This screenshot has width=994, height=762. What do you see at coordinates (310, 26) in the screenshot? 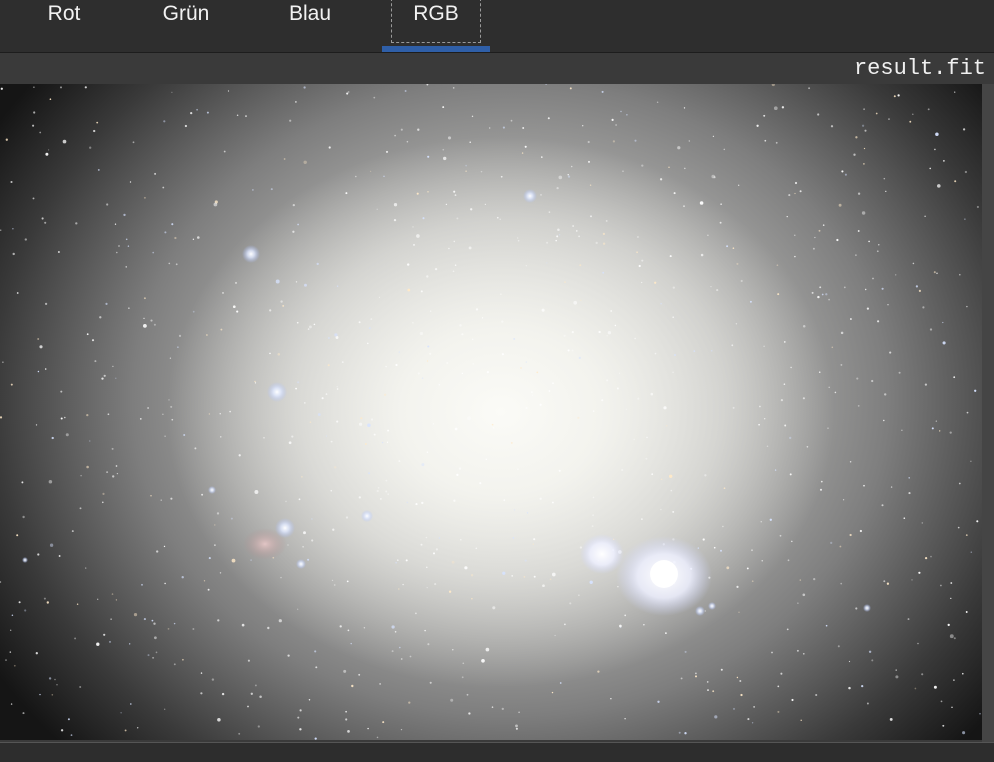
I see `tab-blue: Blau` at bounding box center [310, 26].